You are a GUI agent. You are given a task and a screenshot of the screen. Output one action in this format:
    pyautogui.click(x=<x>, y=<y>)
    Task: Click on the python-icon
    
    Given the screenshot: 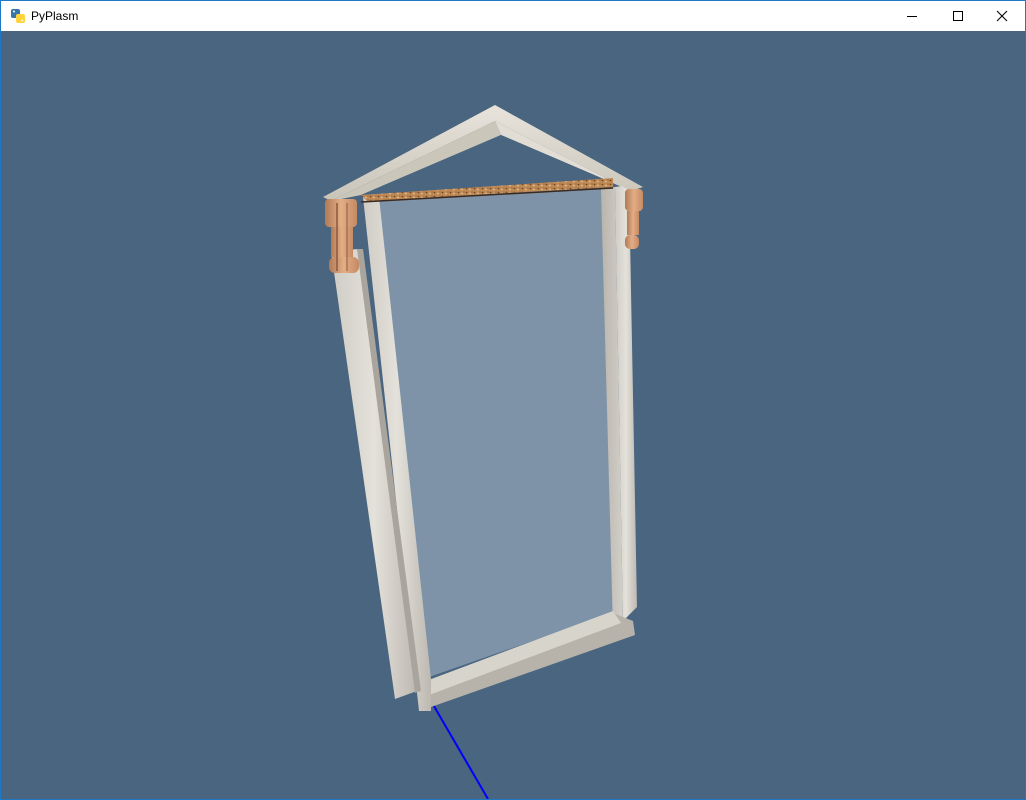 What is the action you would take?
    pyautogui.click(x=18, y=16)
    